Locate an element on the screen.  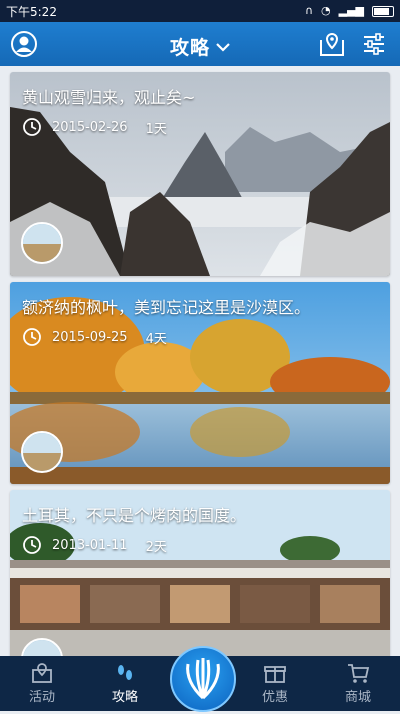
chevron-down-icon is located at coordinates (223, 47).